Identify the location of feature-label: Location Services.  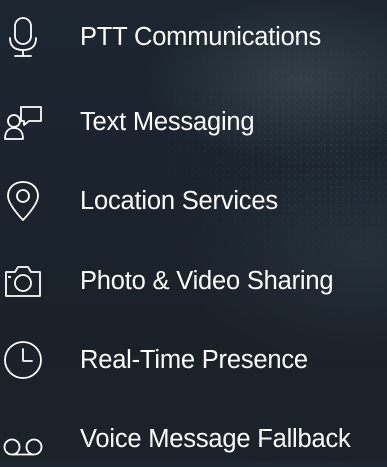
(179, 201).